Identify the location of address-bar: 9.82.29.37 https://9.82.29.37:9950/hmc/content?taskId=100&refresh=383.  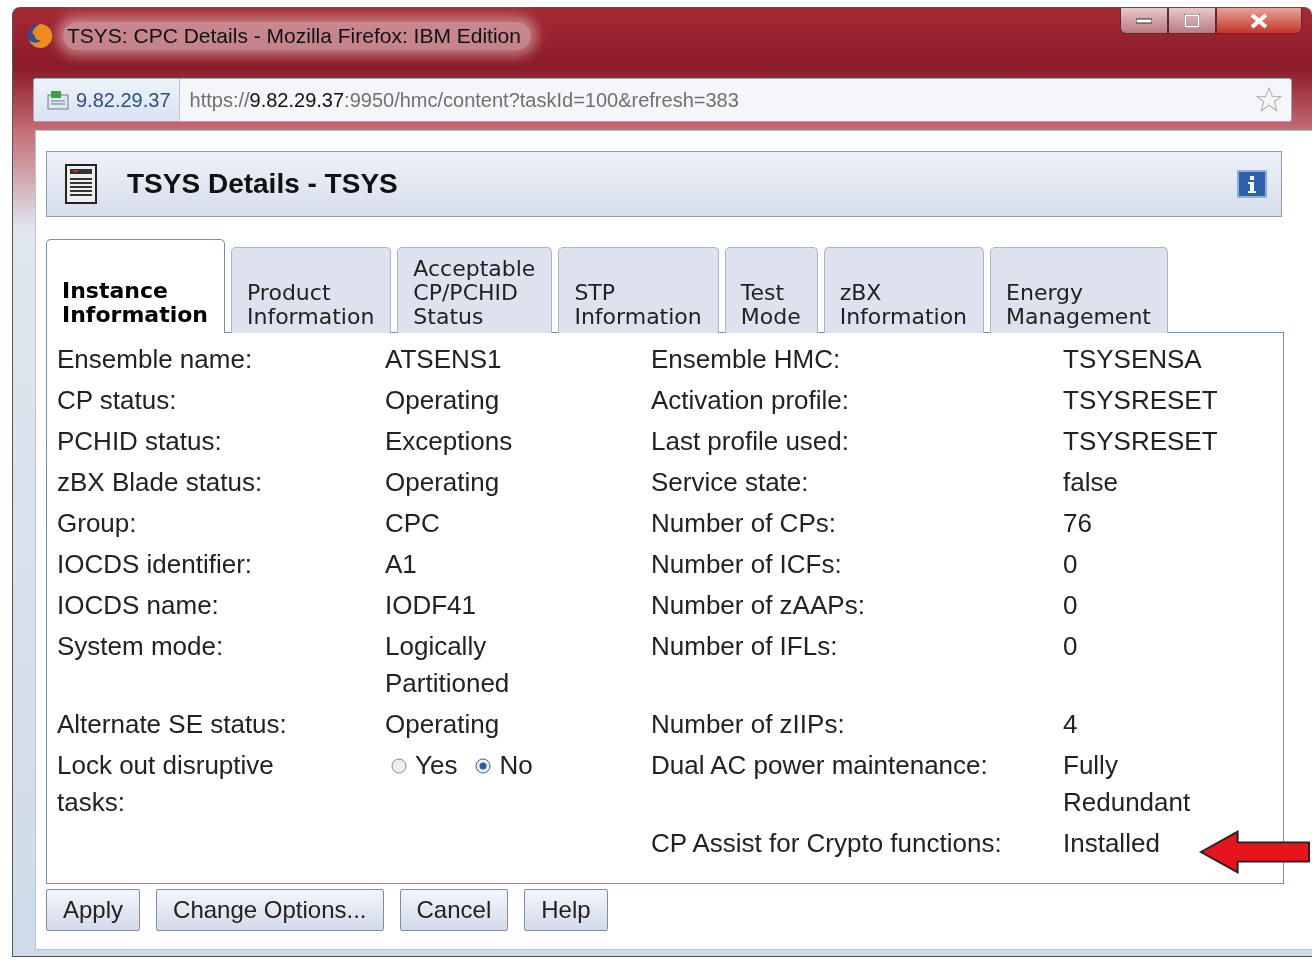
(662, 100).